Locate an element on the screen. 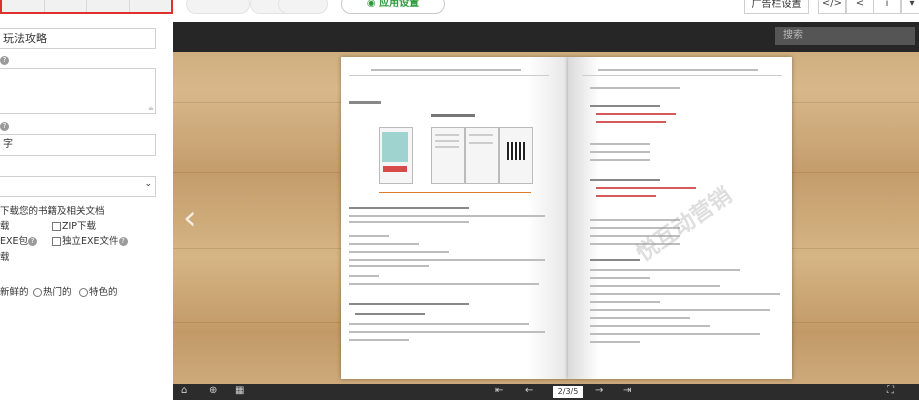 The width and height of the screenshot is (919, 400). sort-featured-option: 特色的 is located at coordinates (98, 291).